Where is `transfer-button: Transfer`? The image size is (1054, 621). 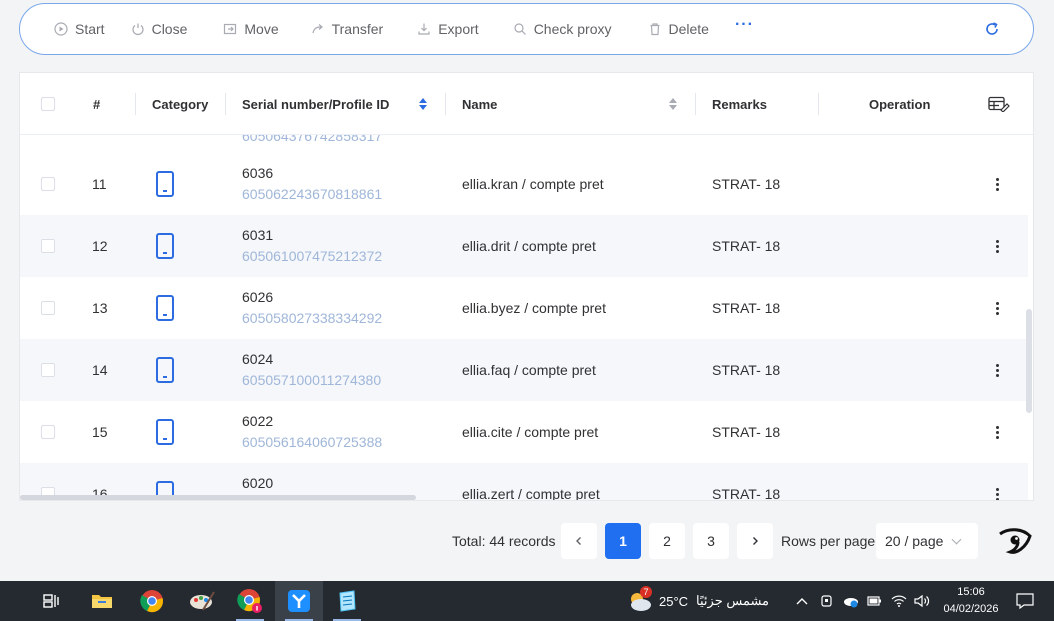 transfer-button: Transfer is located at coordinates (347, 29).